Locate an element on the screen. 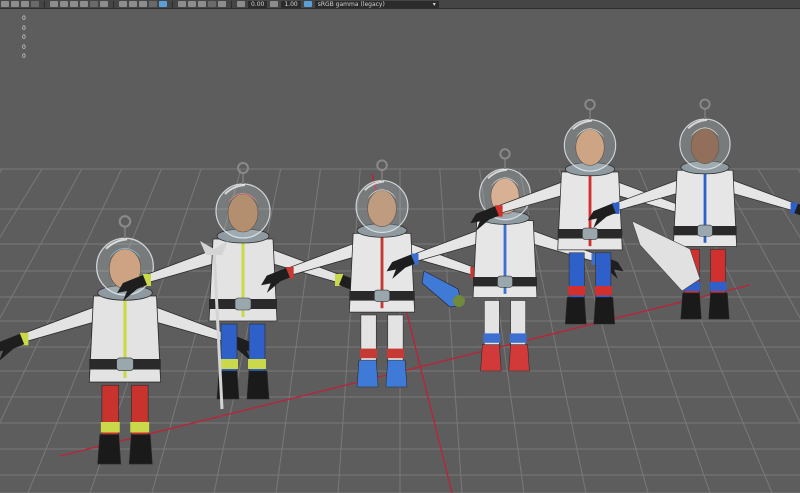 The image size is (800, 493). colorspace-label: sRGB gamma (legacy) is located at coordinates (351, 4).